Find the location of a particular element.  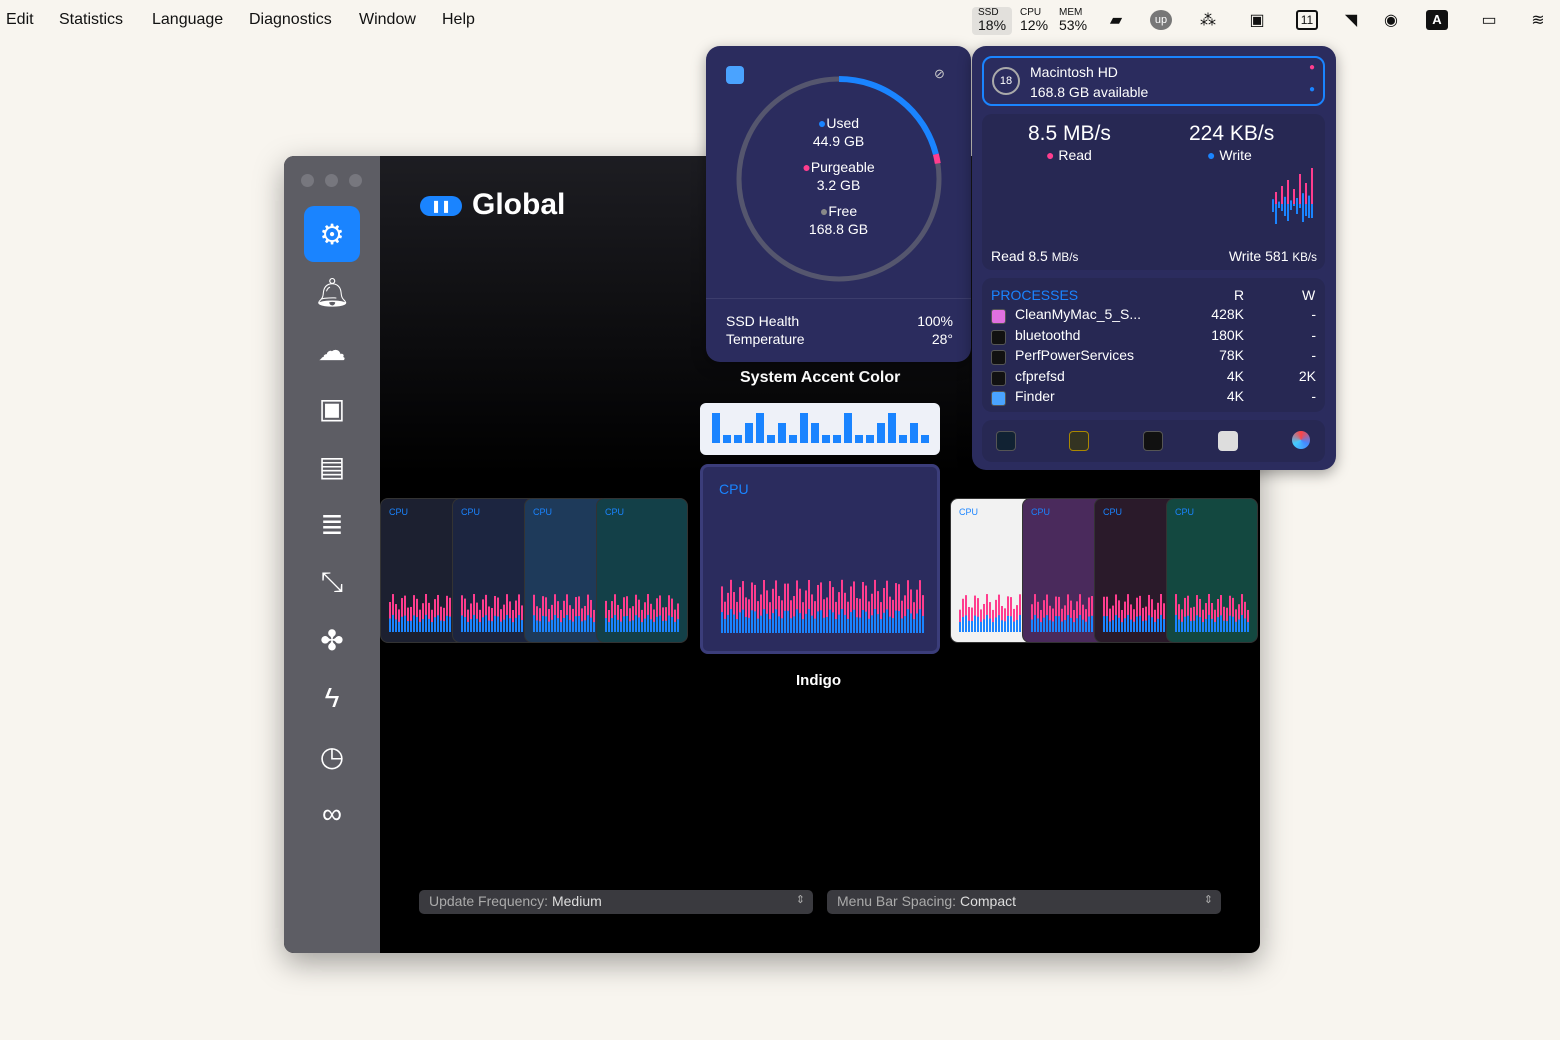

process-write: - is located at coordinates (1313, 355).